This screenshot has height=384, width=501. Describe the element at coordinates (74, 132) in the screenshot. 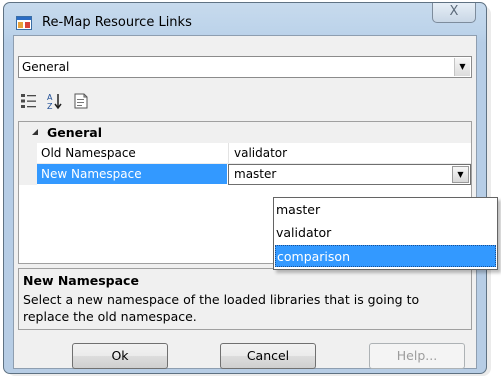

I see `category-label: General` at that location.